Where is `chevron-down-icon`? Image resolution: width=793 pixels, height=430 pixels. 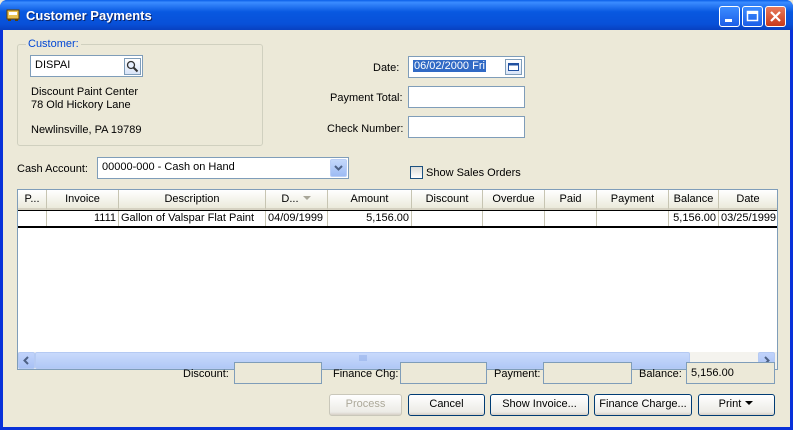 chevron-down-icon is located at coordinates (338, 168).